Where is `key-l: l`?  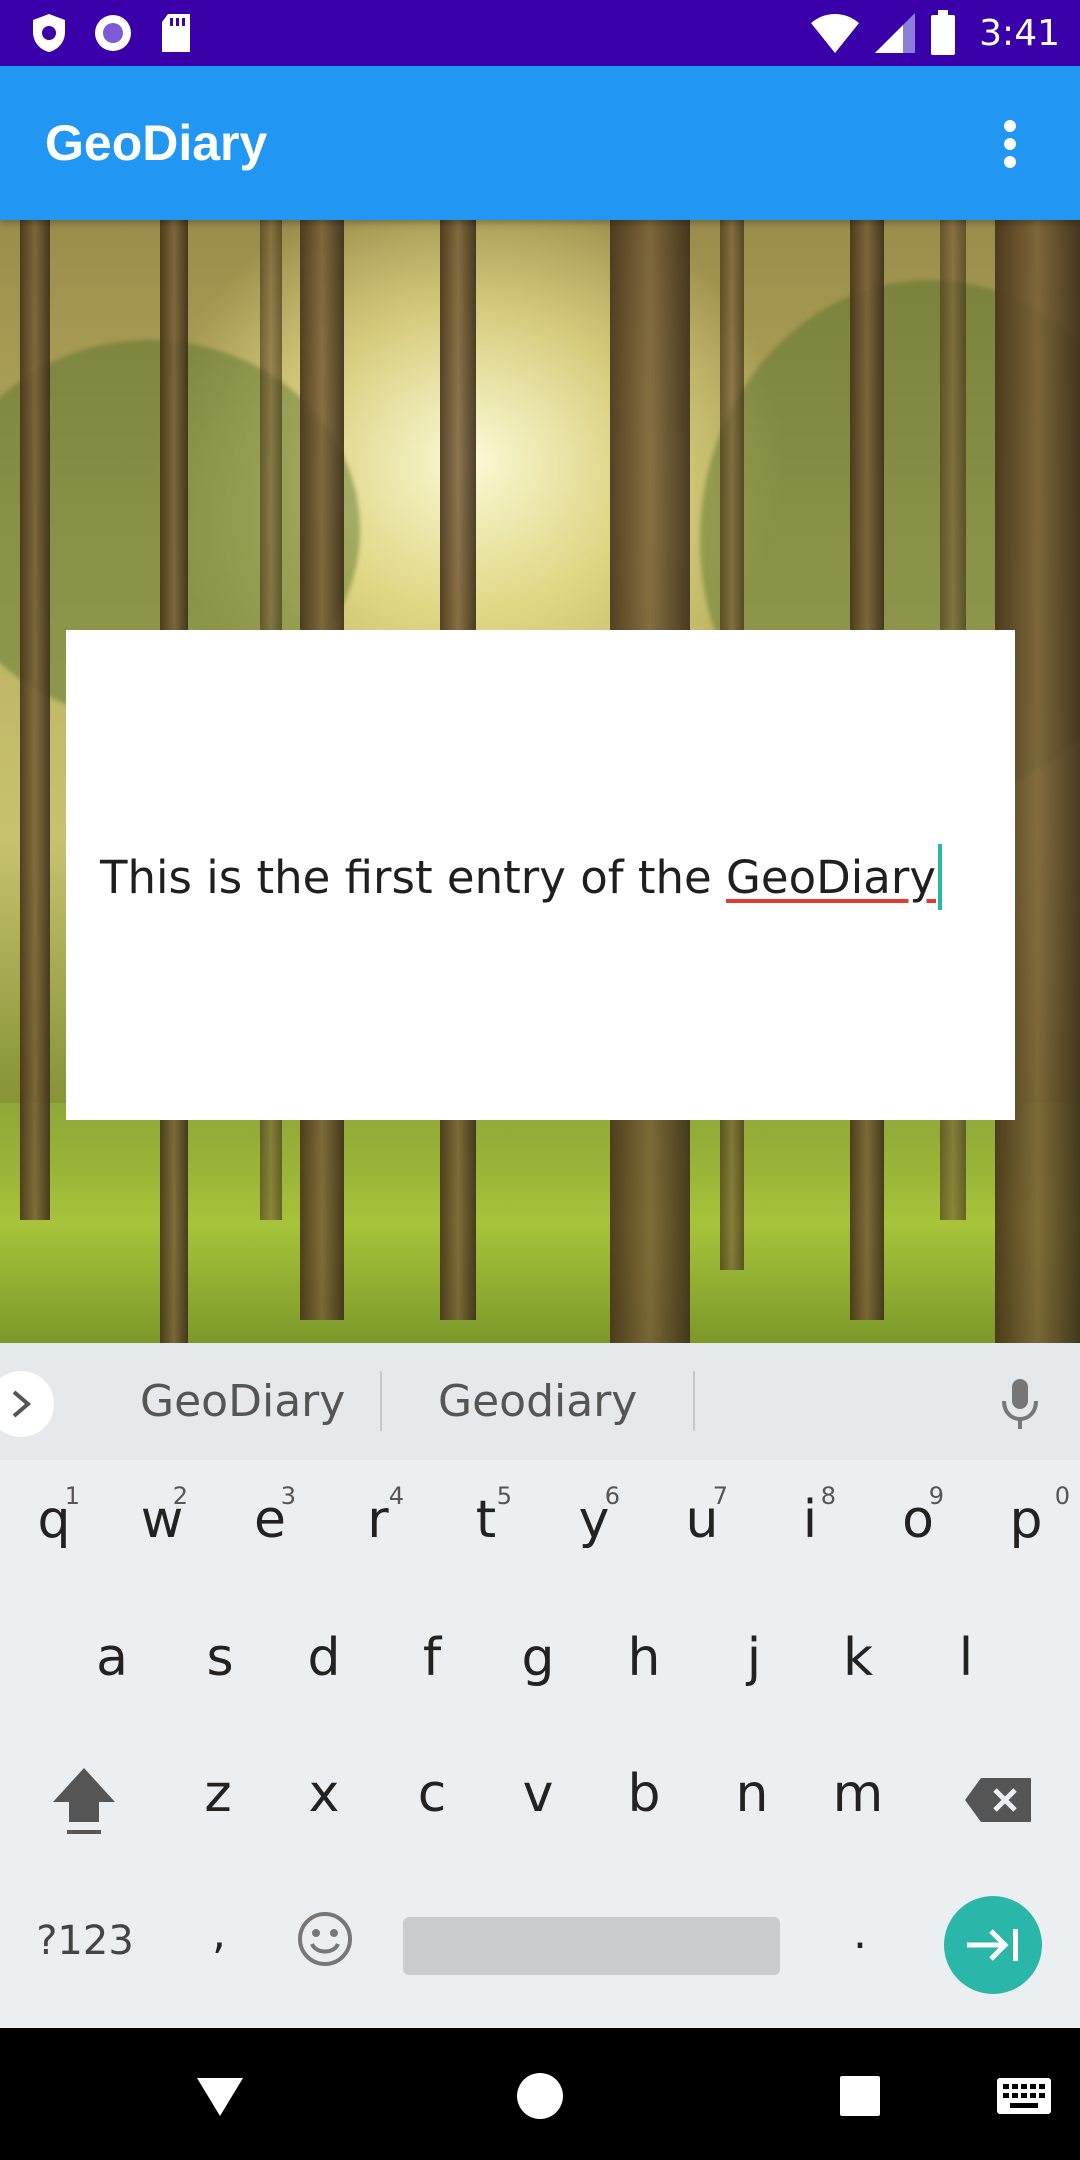
key-l: l is located at coordinates (966, 1658).